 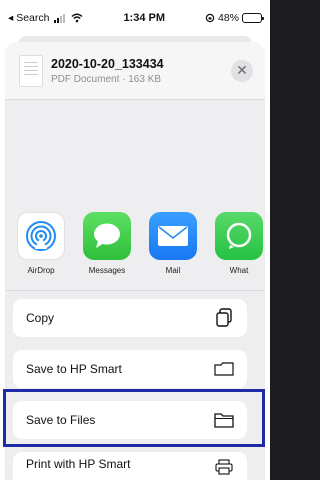 What do you see at coordinates (28, 18) in the screenshot?
I see `back-to-search-link: ◂ Search` at bounding box center [28, 18].